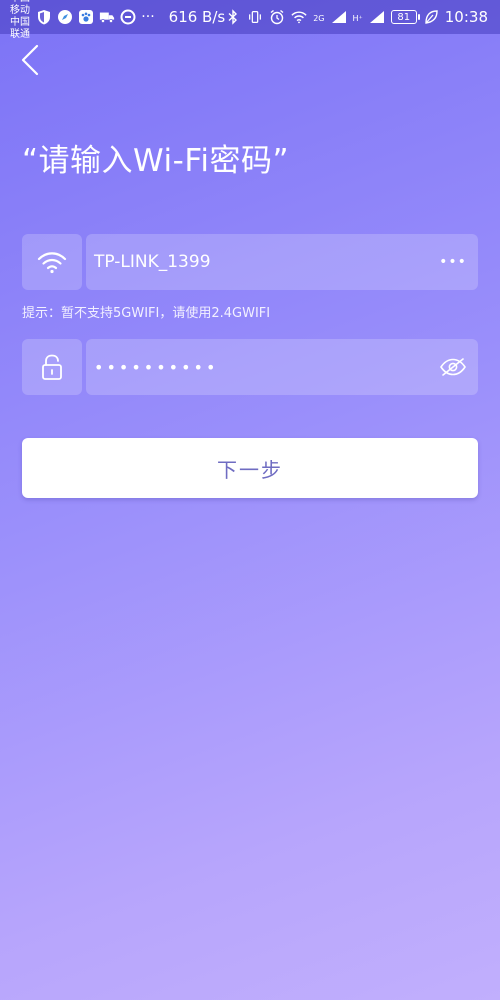  Describe the element at coordinates (319, 18) in the screenshot. I see `signal-2g-label: 2G` at that location.